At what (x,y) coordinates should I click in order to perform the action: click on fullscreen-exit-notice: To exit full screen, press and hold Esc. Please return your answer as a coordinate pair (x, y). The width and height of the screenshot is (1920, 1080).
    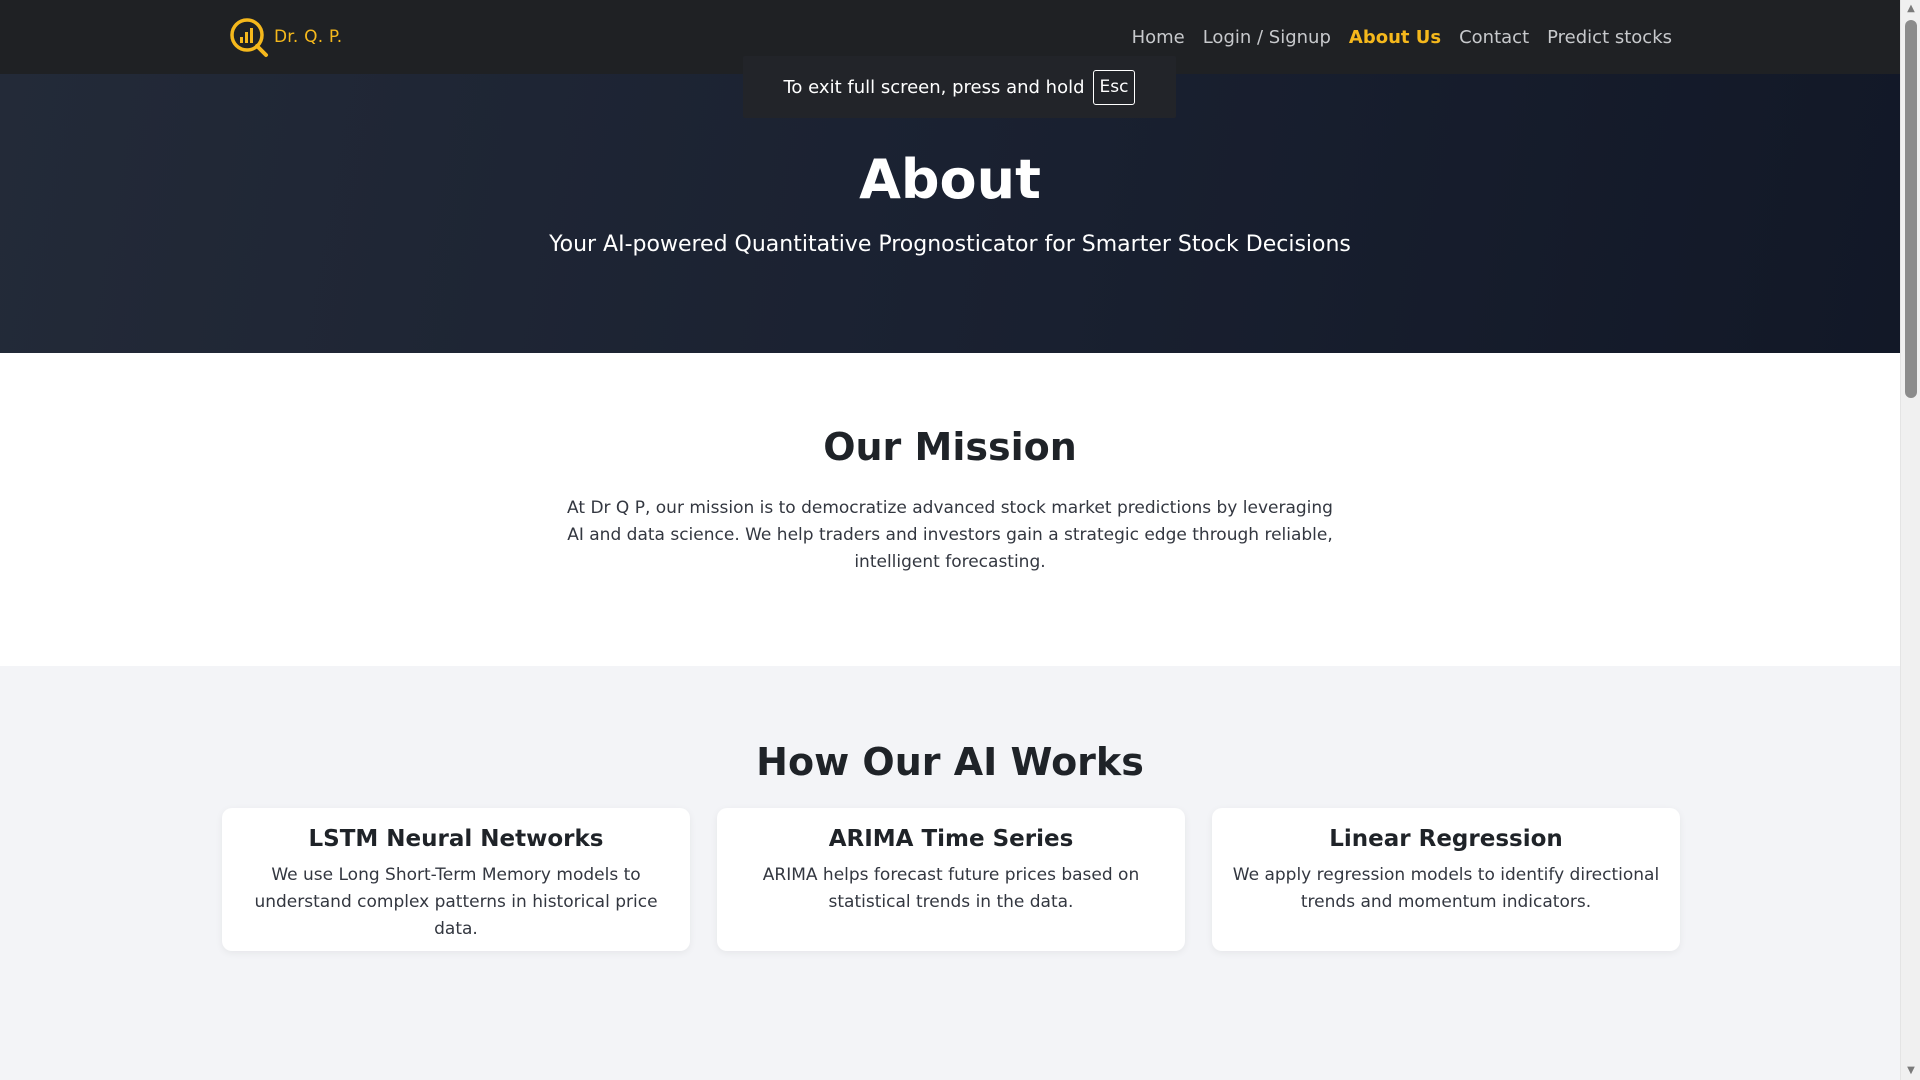
    Looking at the image, I should click on (959, 87).